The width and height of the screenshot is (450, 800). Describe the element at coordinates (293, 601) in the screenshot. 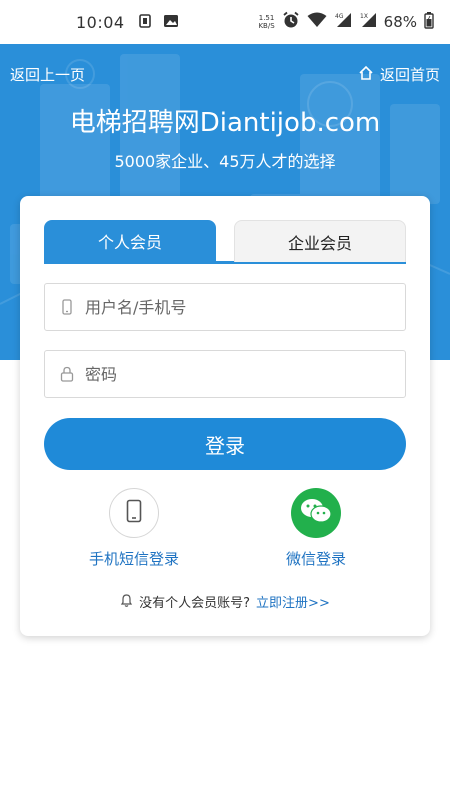

I see `register-link: 立即注册>>` at that location.